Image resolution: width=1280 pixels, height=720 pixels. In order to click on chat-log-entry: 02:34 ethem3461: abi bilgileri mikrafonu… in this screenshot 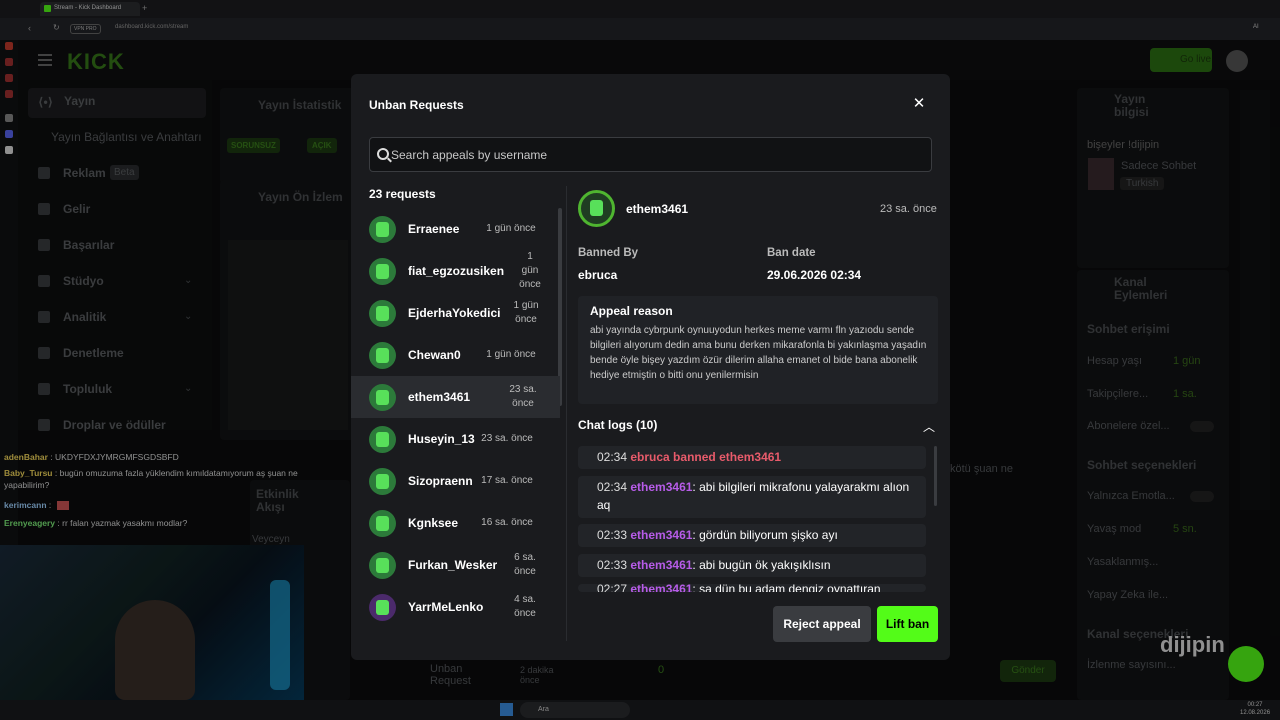, I will do `click(752, 497)`.